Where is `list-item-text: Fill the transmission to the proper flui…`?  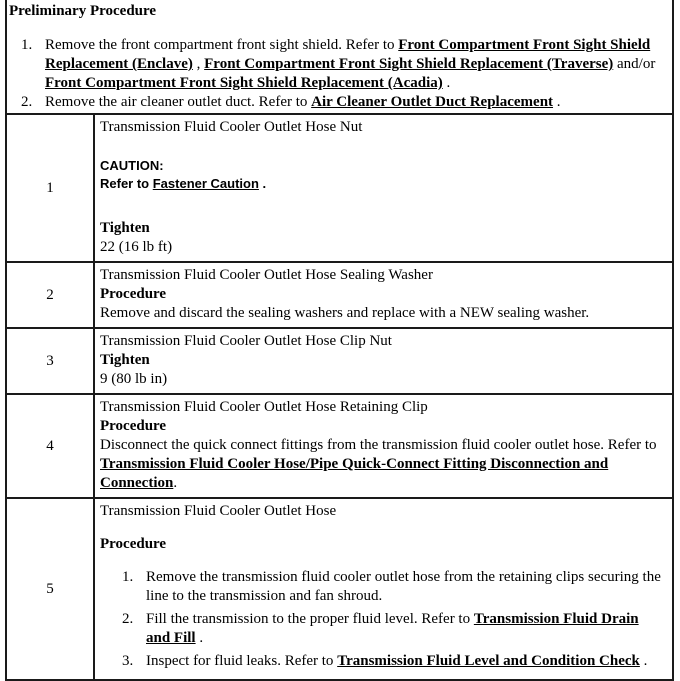
list-item-text: Fill the transmission to the proper flui… is located at coordinates (310, 619).